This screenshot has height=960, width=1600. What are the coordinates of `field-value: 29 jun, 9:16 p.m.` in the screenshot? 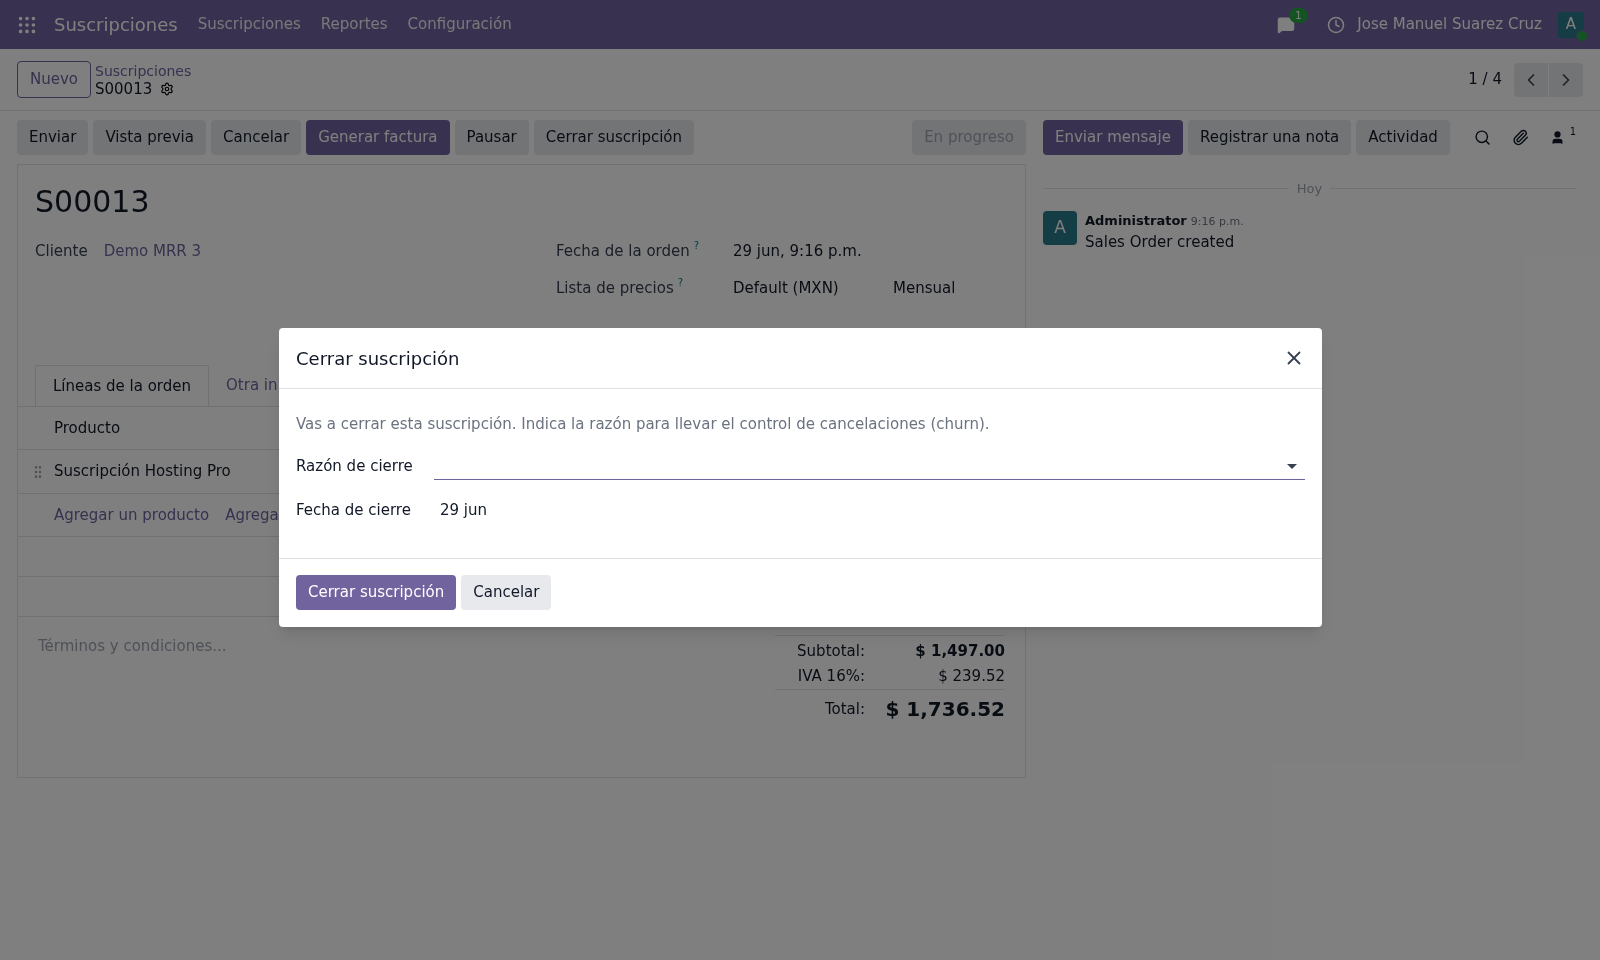 It's located at (798, 251).